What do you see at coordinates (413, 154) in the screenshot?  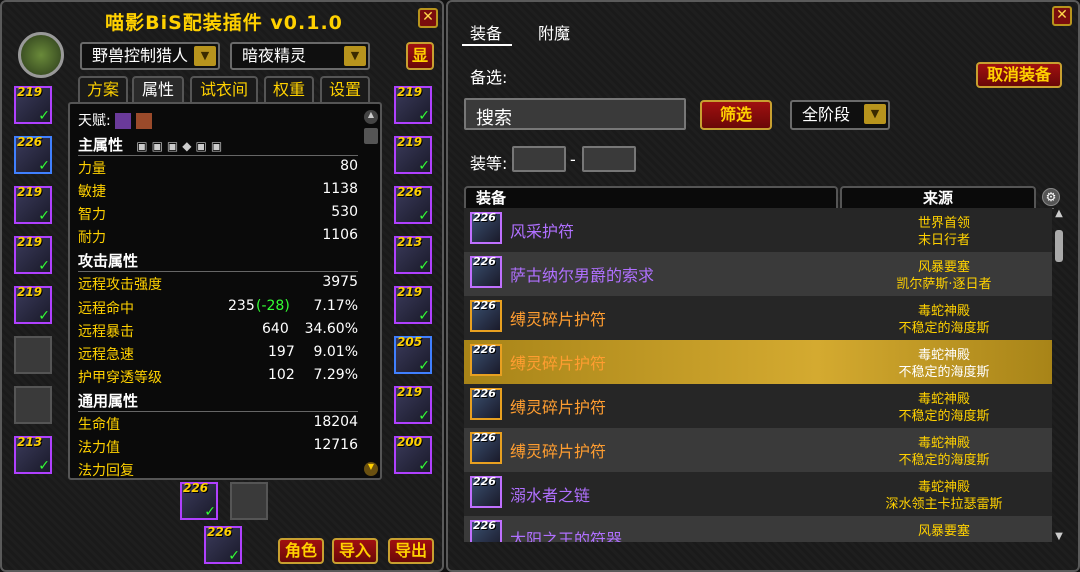 I see `gear-slot-waist: 219 ✓` at bounding box center [413, 154].